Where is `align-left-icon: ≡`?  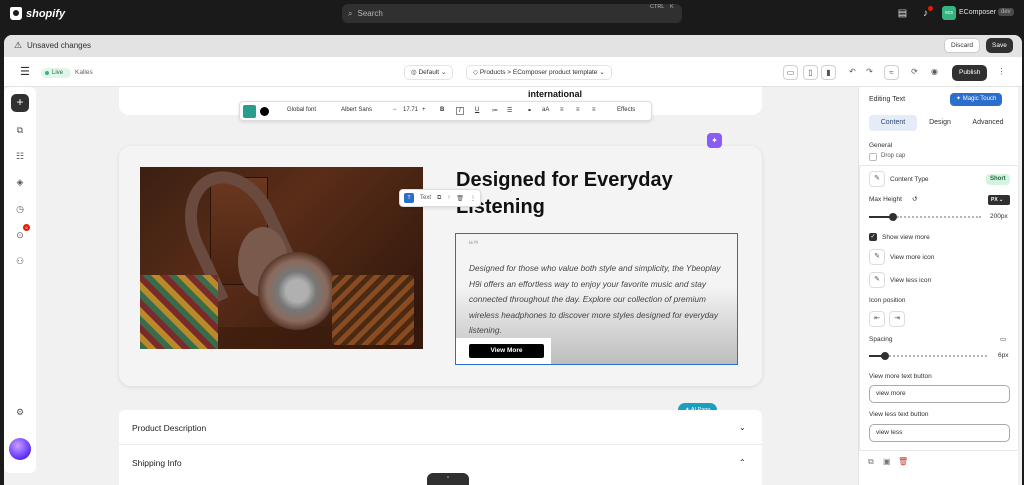 align-left-icon: ≡ is located at coordinates (562, 110).